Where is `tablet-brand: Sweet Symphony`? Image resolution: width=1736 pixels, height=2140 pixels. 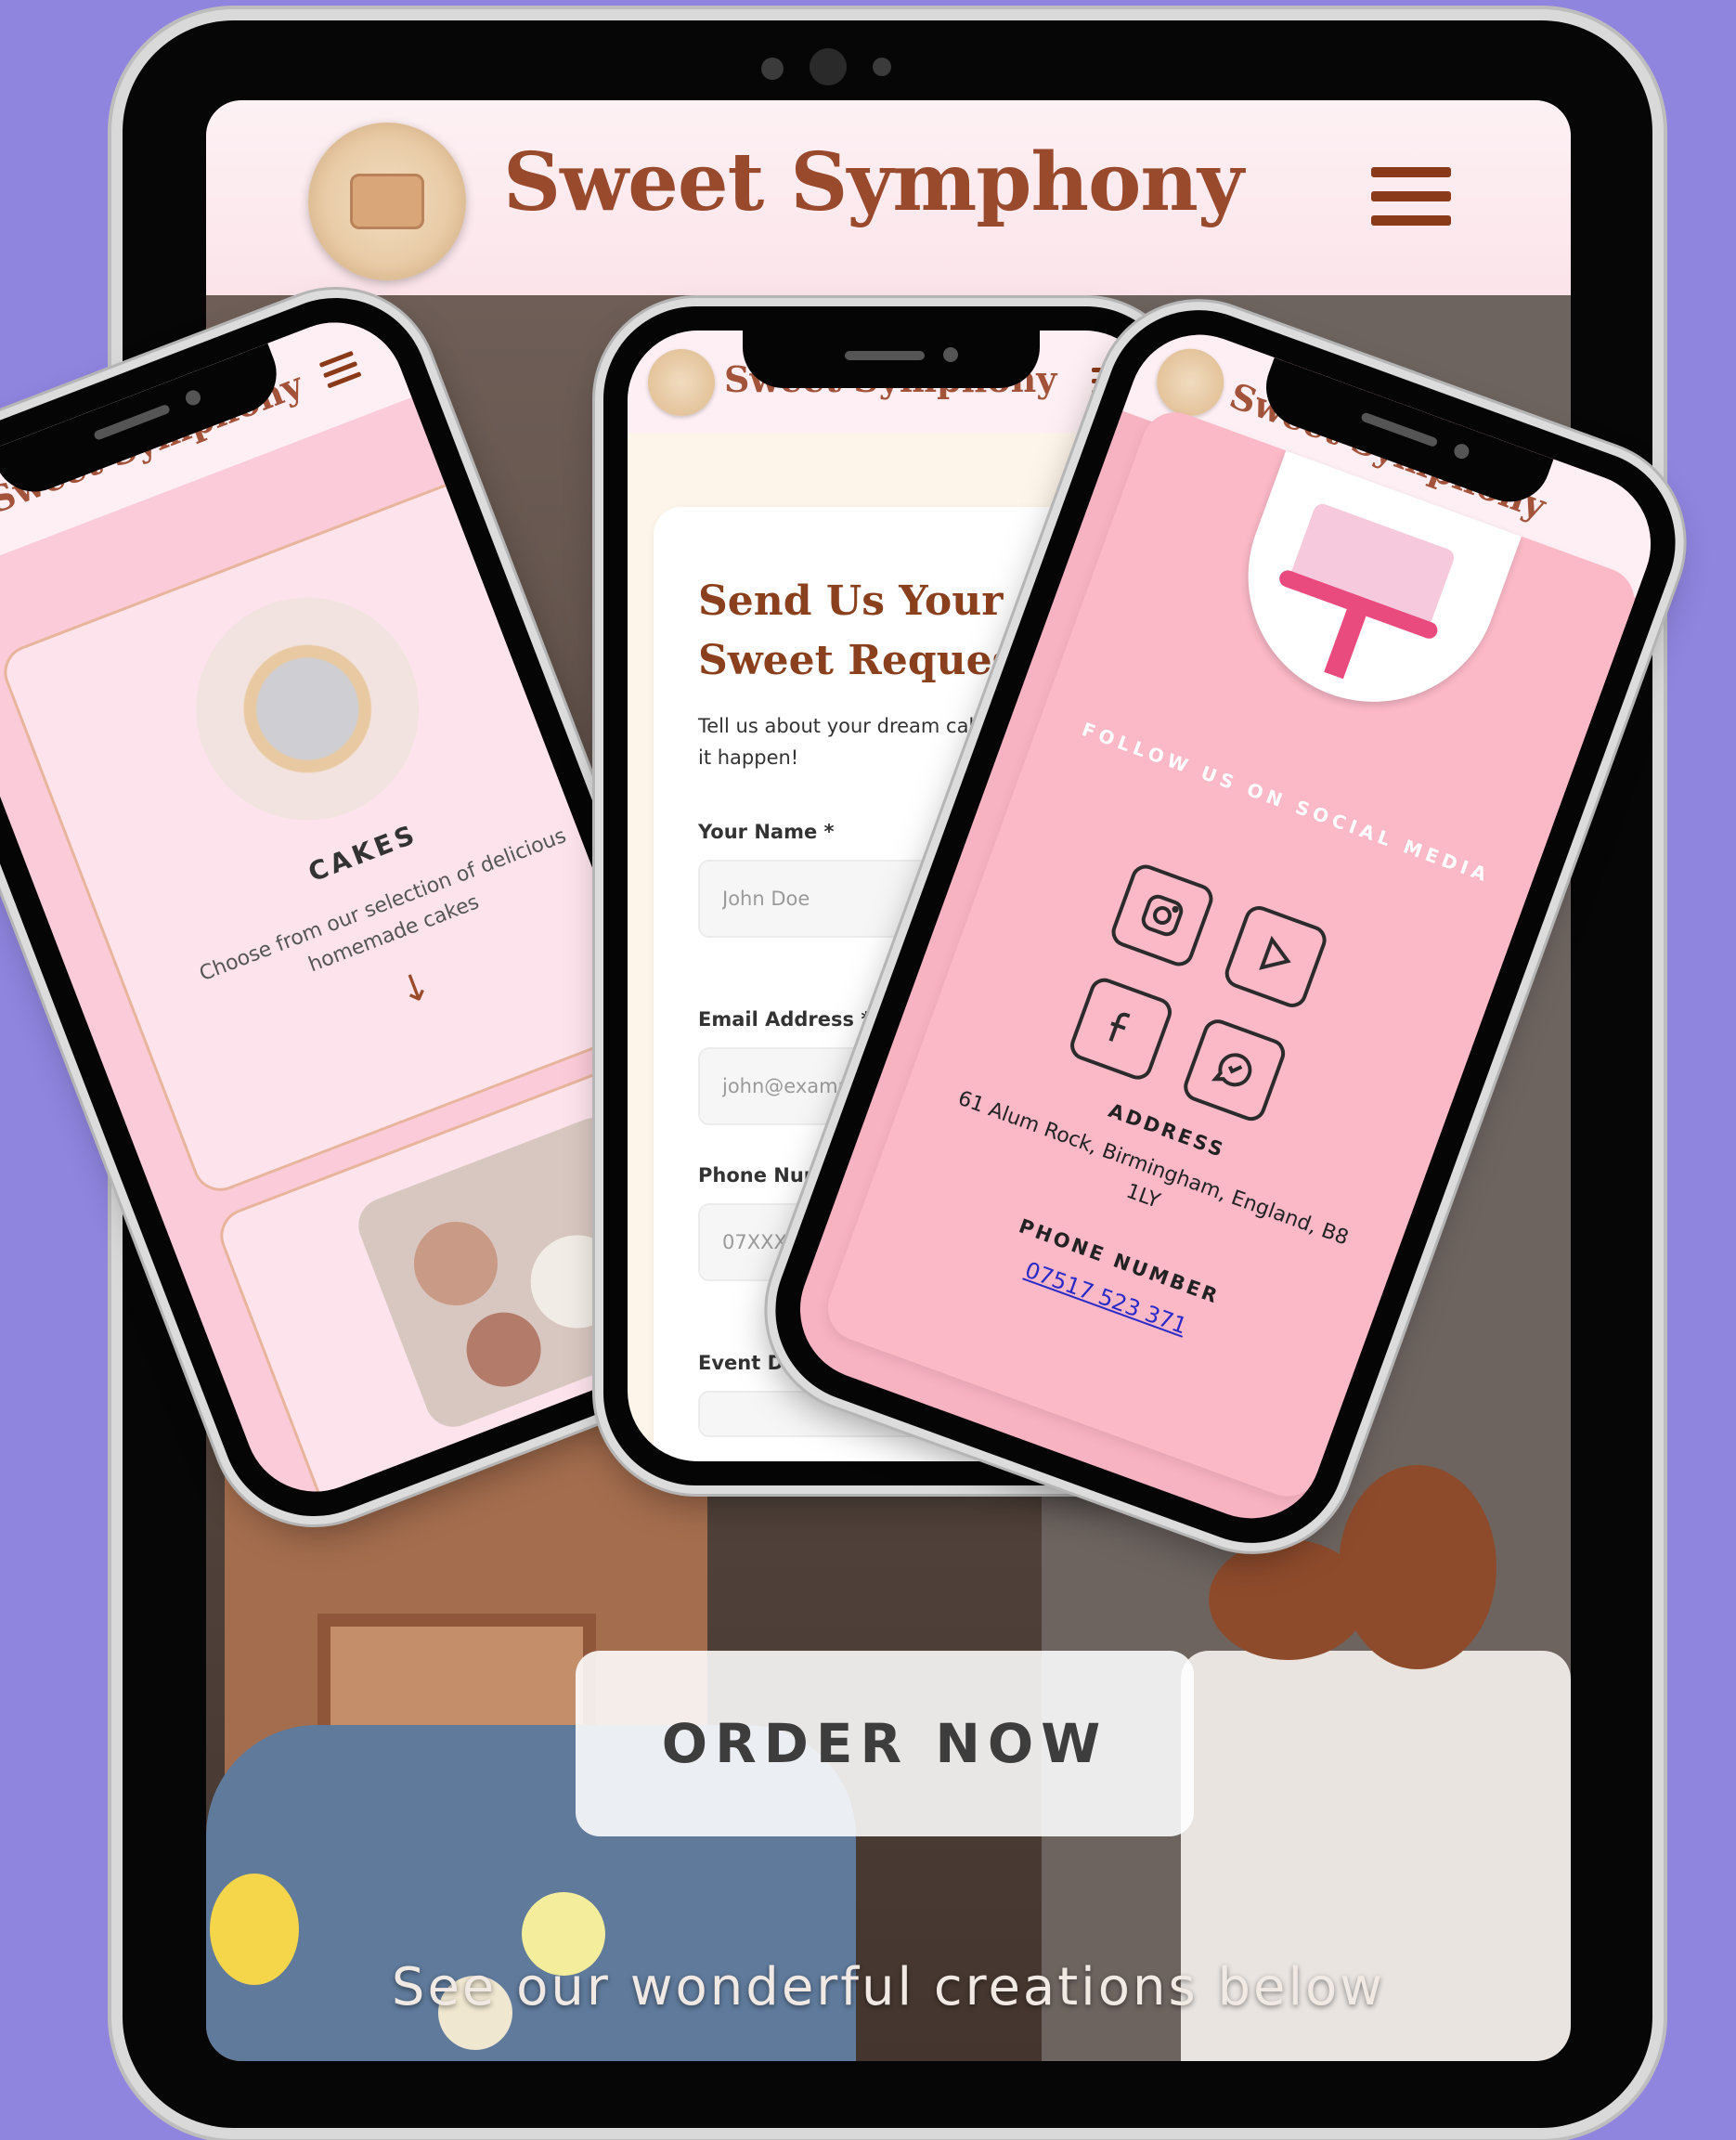
tablet-brand: Sweet Symphony is located at coordinates (873, 182).